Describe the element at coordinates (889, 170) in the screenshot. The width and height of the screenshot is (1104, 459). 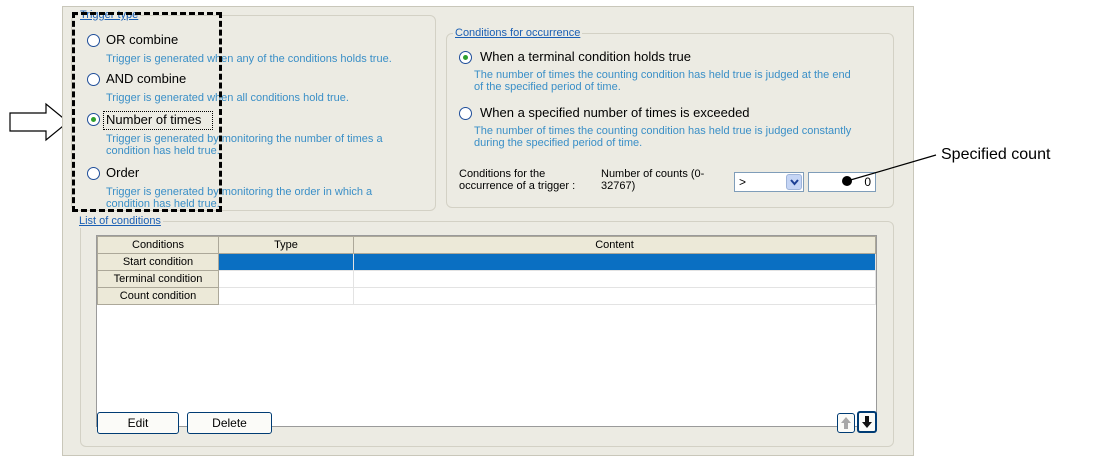
I see `callout-line` at that location.